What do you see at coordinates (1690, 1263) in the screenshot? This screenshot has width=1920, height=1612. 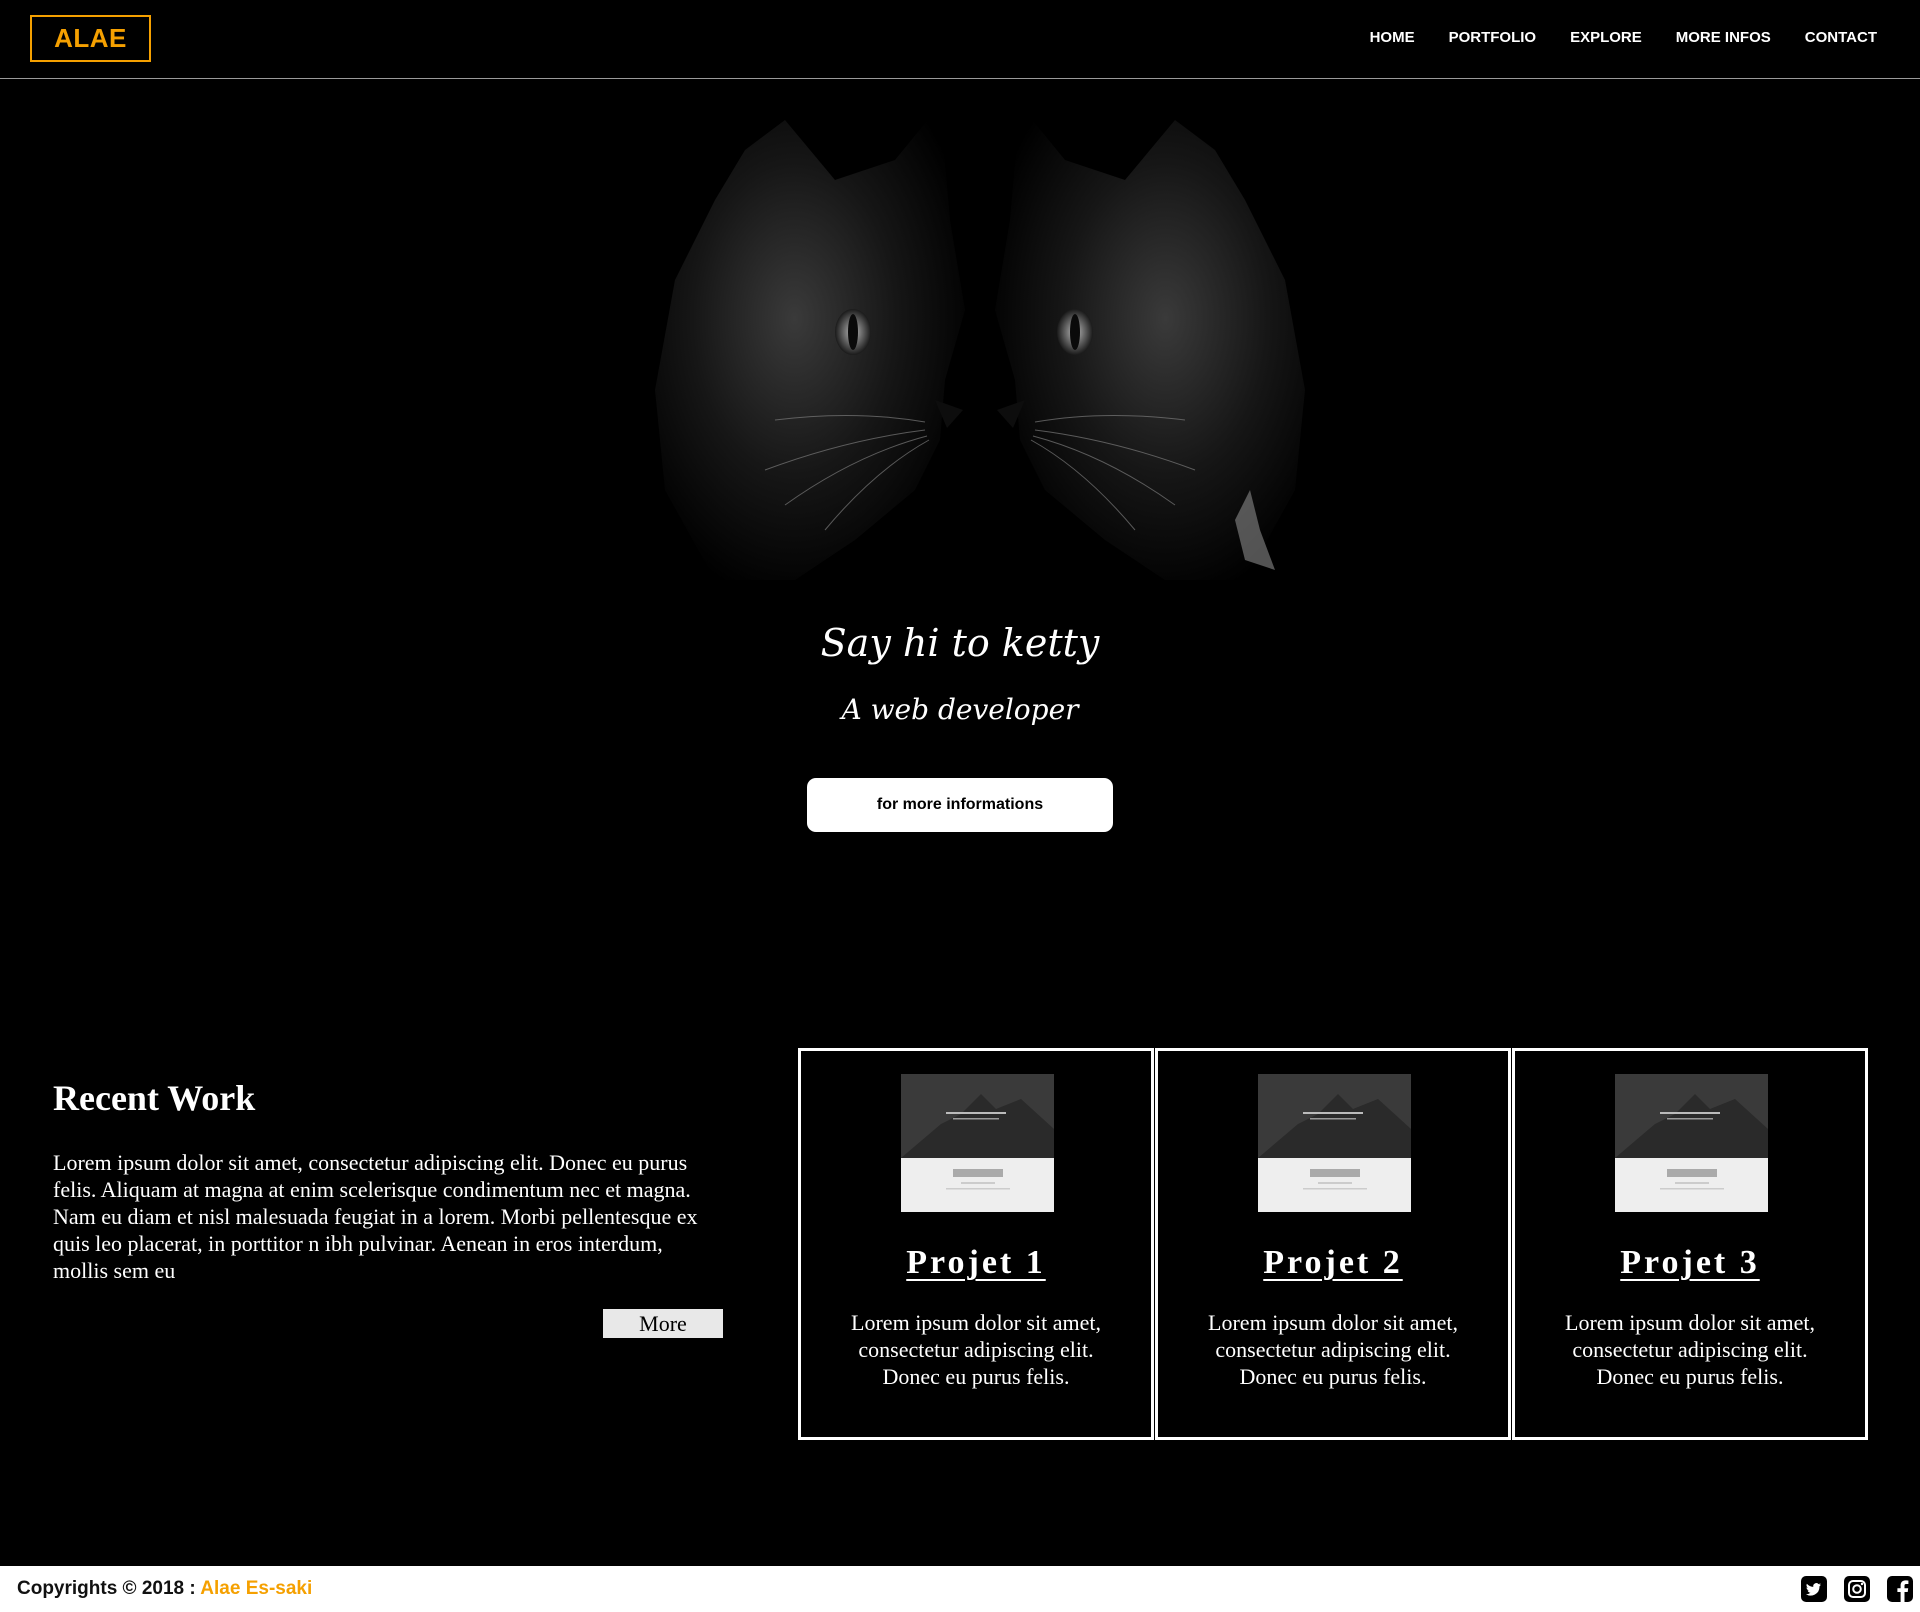 I see `project-3-title: Projet 3` at bounding box center [1690, 1263].